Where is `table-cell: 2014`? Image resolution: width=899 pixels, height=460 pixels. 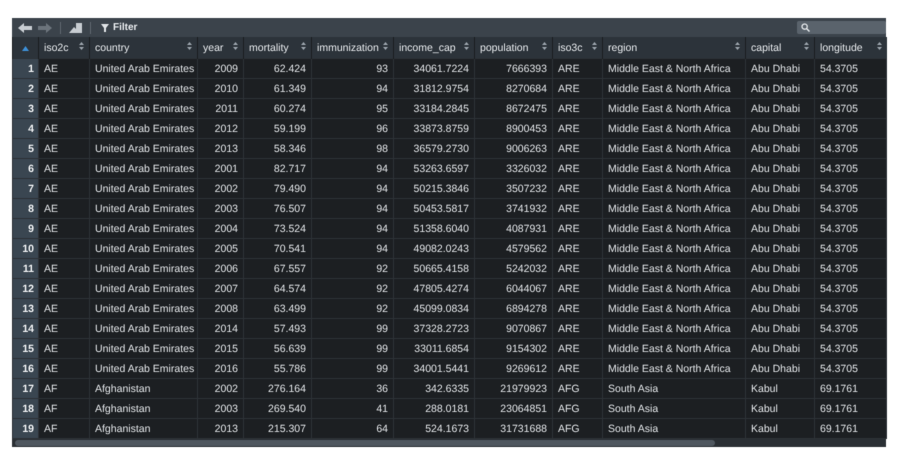 table-cell: 2014 is located at coordinates (221, 328).